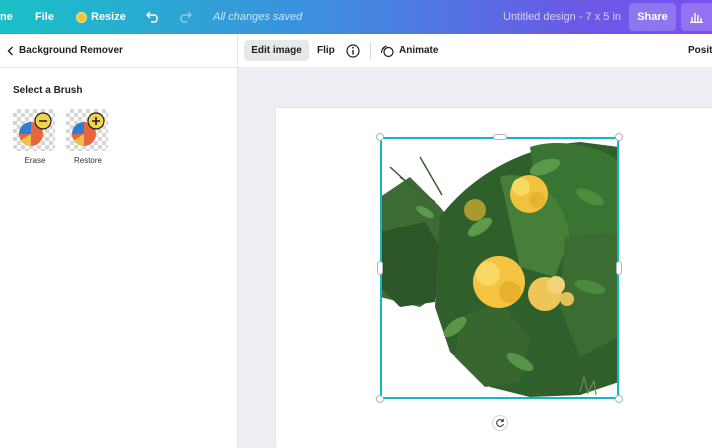 This screenshot has height=448, width=712. I want to click on resize-handle-left, so click(380, 268).